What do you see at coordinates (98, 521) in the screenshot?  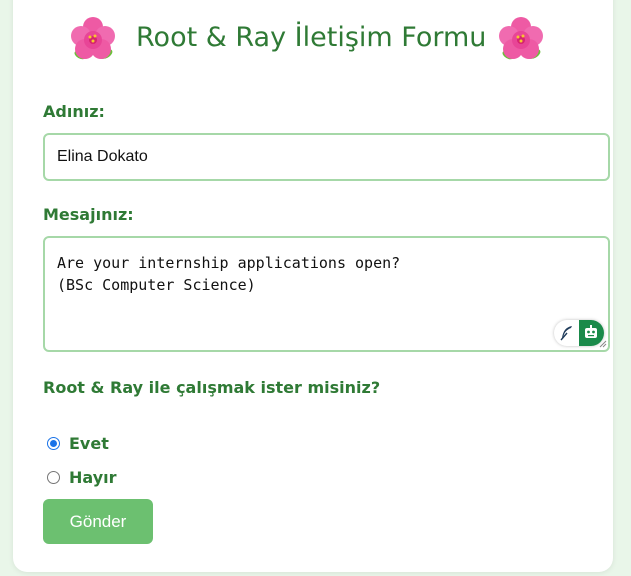 I see `submit-button: Gönder` at bounding box center [98, 521].